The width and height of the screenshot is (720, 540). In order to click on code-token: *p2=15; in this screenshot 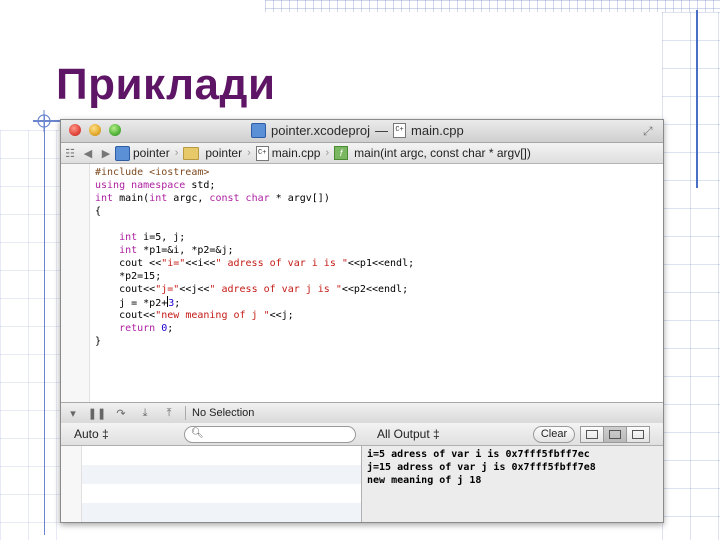, I will do `click(128, 276)`.